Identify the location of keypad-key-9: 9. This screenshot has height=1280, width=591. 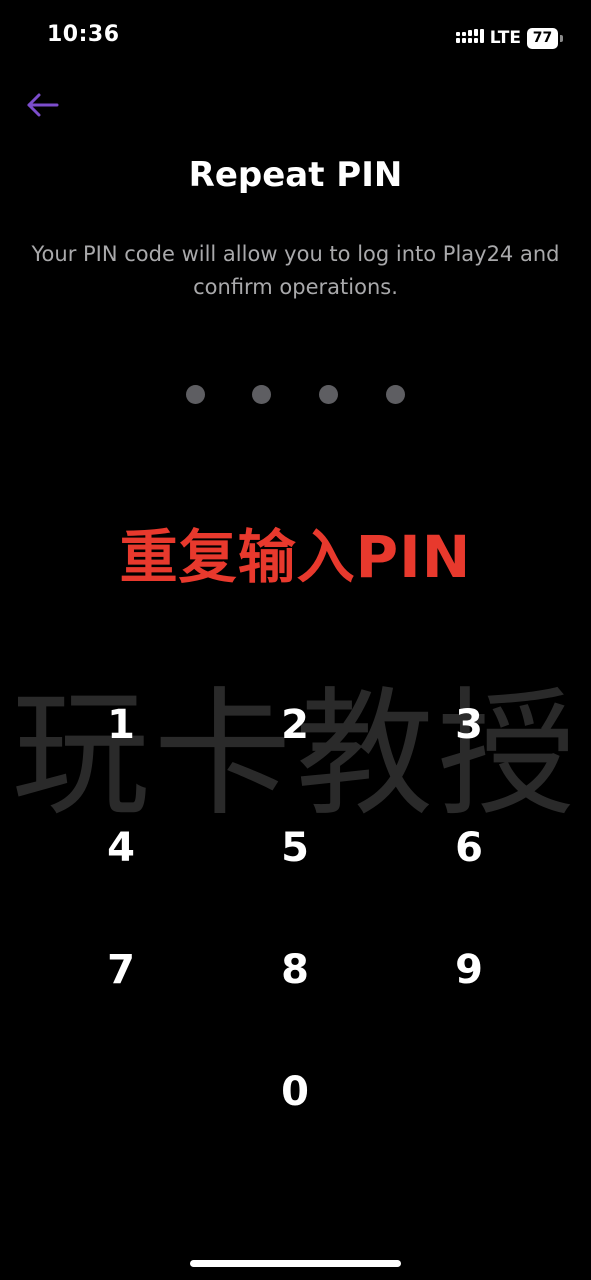
(469, 970).